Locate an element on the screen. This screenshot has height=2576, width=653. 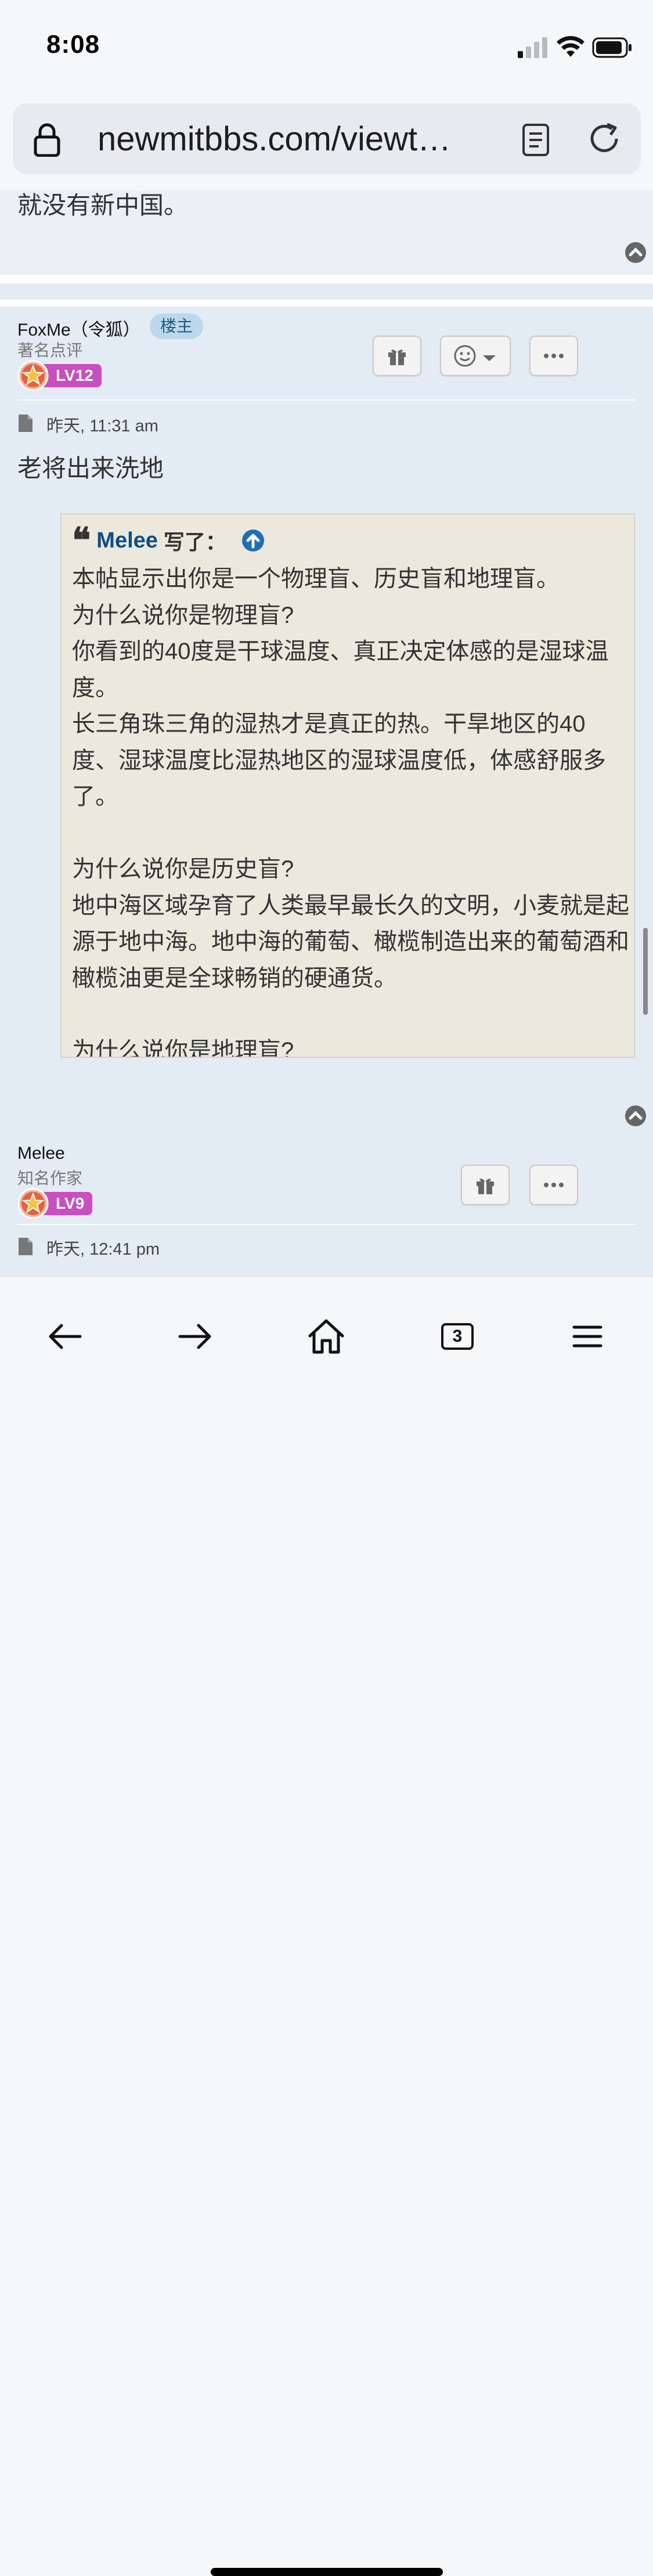
tabs-button: 3 is located at coordinates (457, 1336).